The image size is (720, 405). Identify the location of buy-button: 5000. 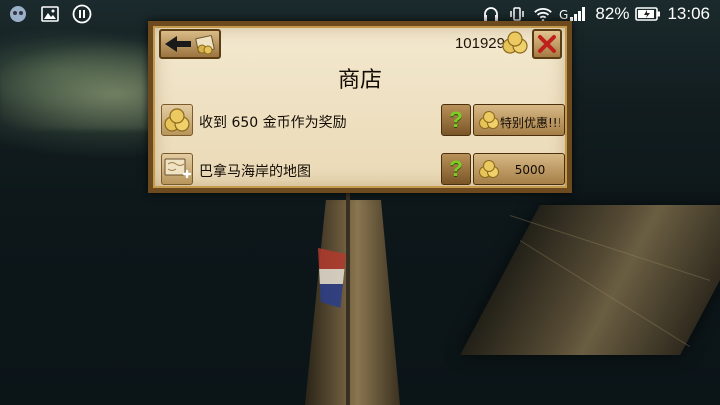
(519, 169).